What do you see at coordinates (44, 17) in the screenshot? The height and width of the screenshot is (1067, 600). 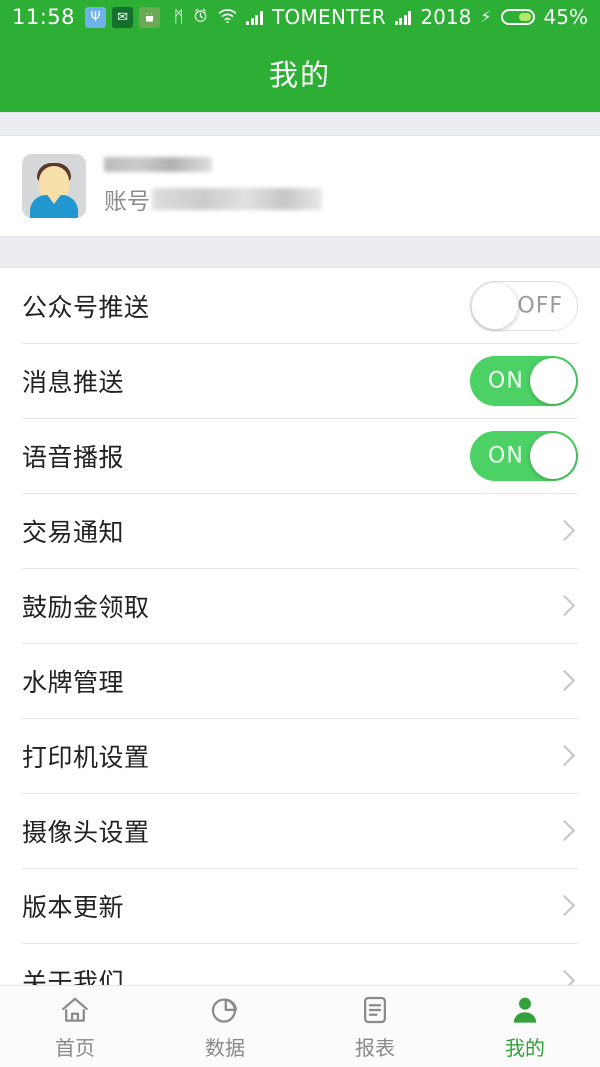 I see `status-clock: 11:58` at bounding box center [44, 17].